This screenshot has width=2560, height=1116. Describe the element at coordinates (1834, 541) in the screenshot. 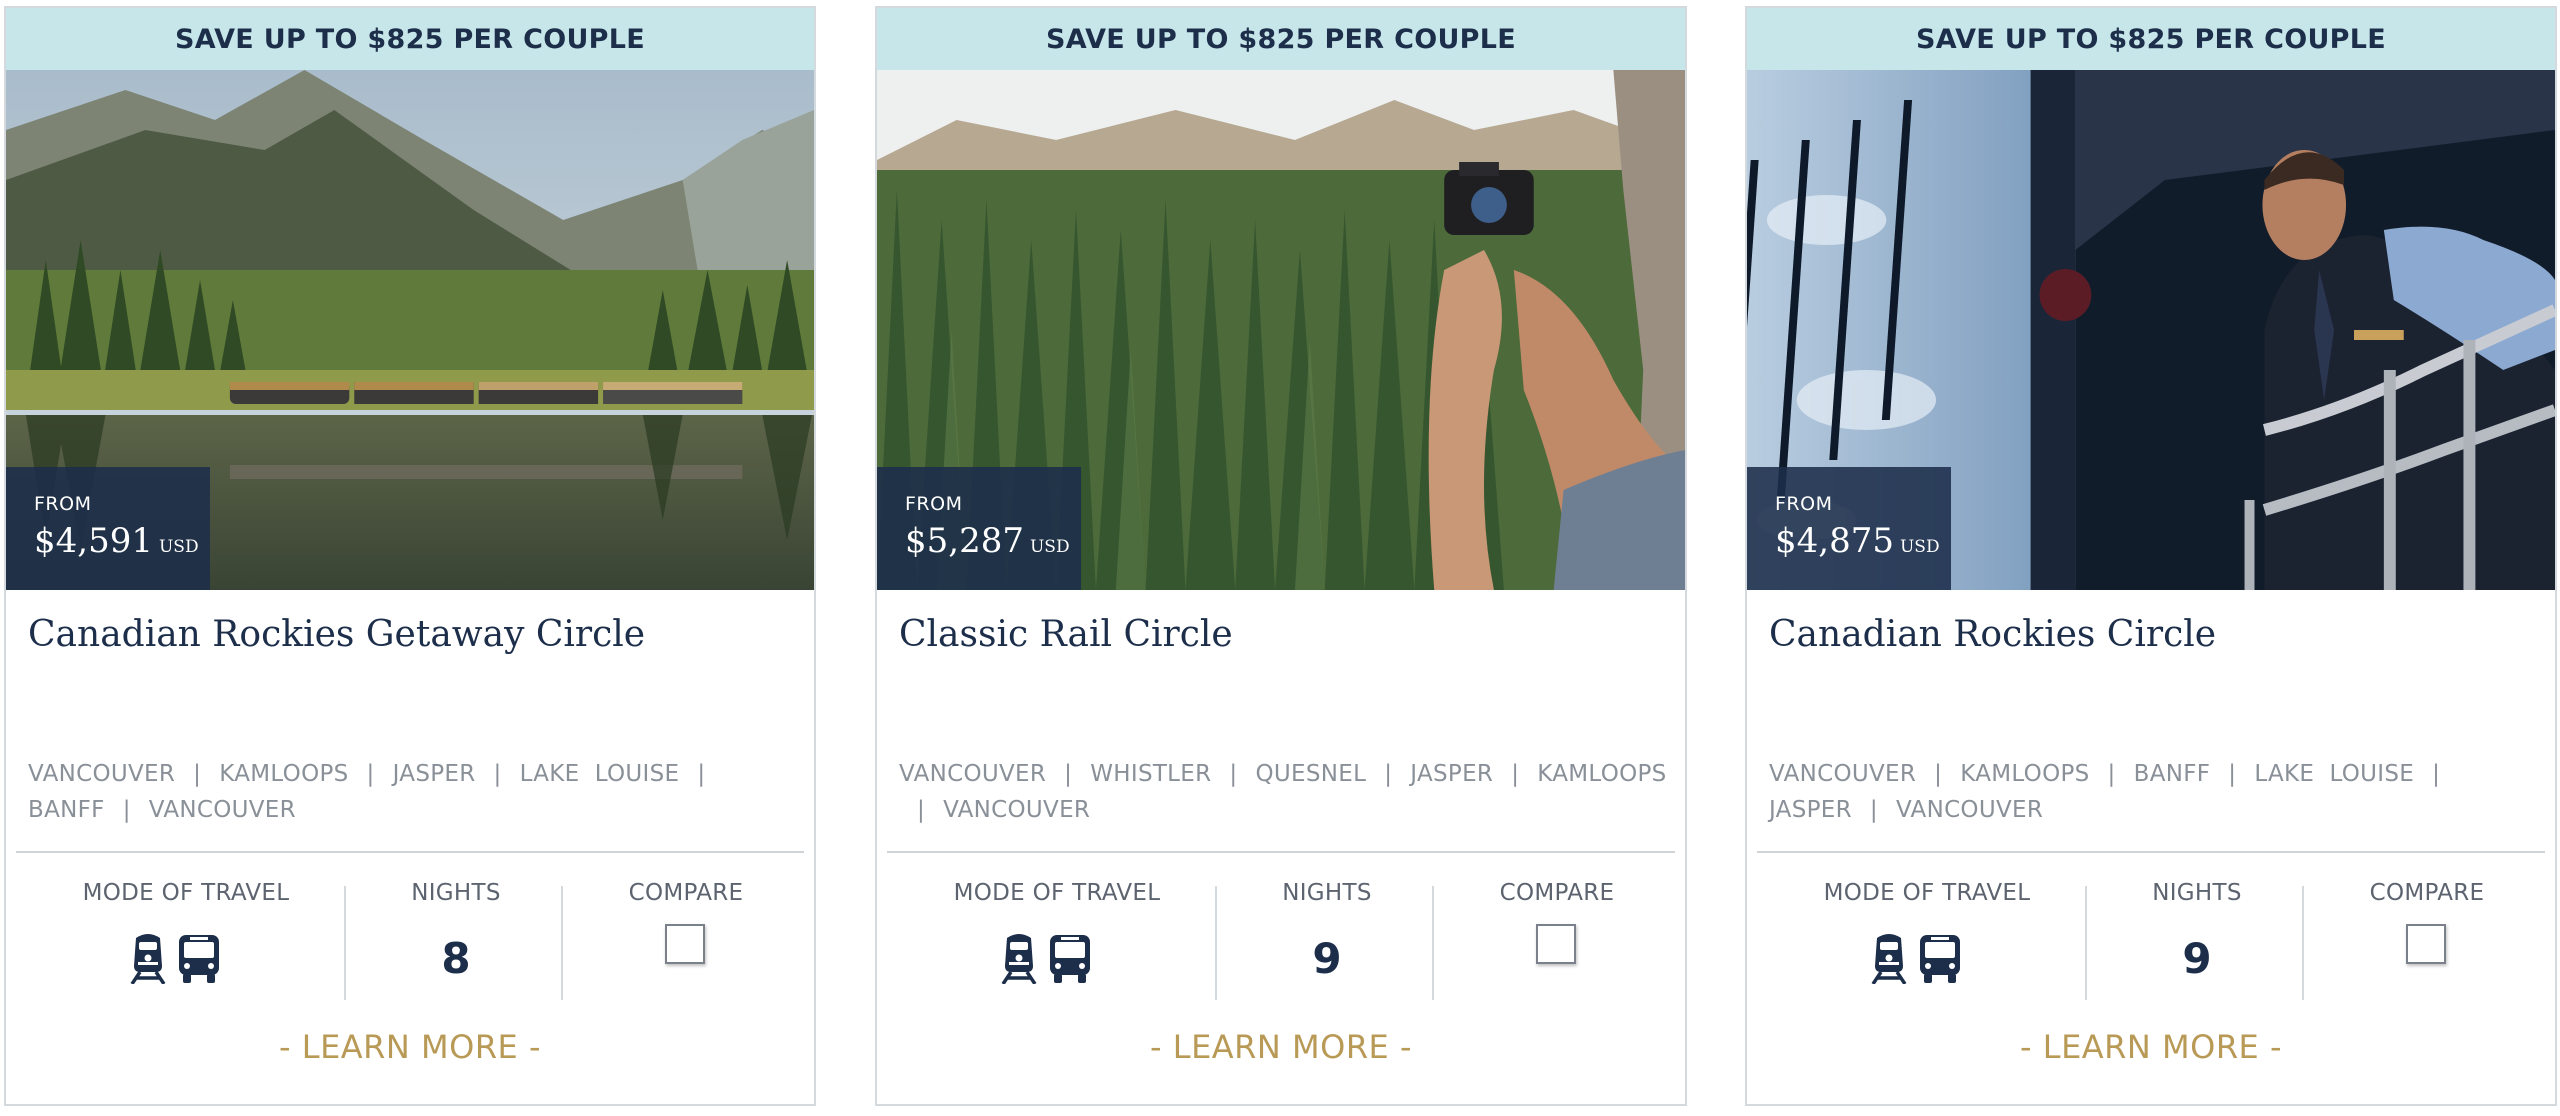

I see `price-amount: $4,875` at that location.